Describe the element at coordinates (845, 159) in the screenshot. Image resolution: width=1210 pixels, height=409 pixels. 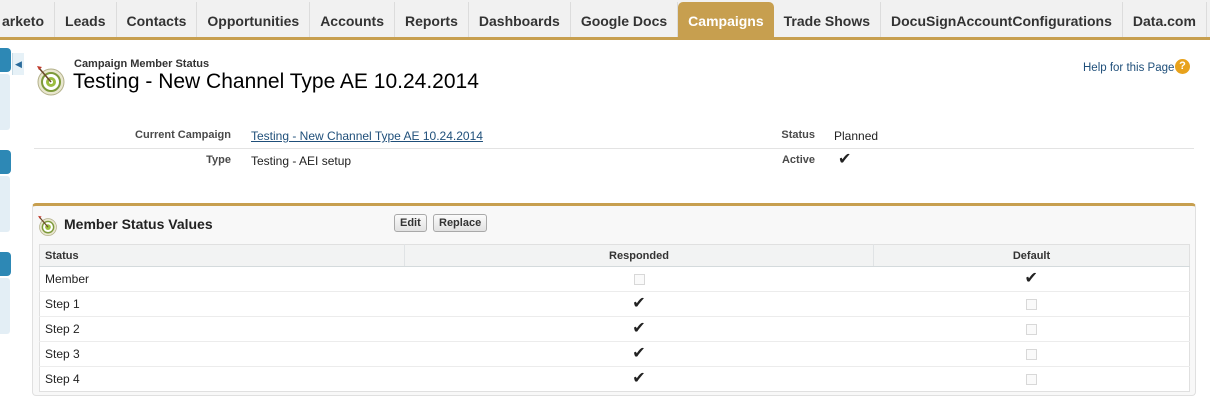
I see `active-checkmark-icon: ✔` at that location.